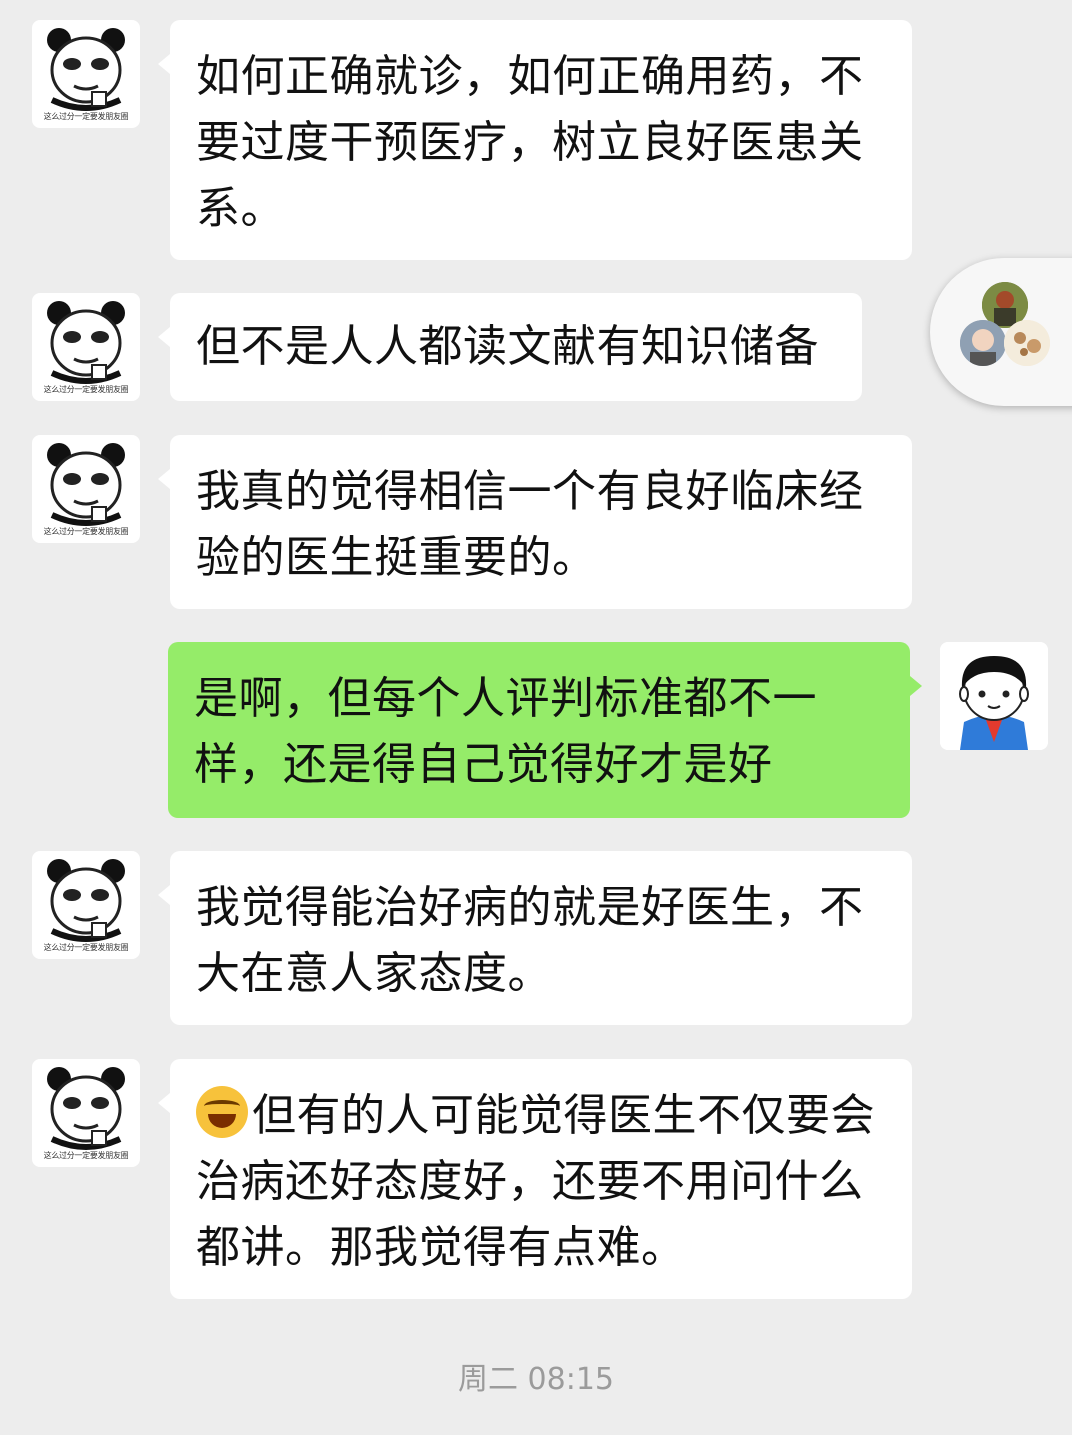 The image size is (1072, 1435). I want to click on incoming-message-bubble: 我觉得能治好病的就是好医生，不大在意人家态度。, so click(535, 938).